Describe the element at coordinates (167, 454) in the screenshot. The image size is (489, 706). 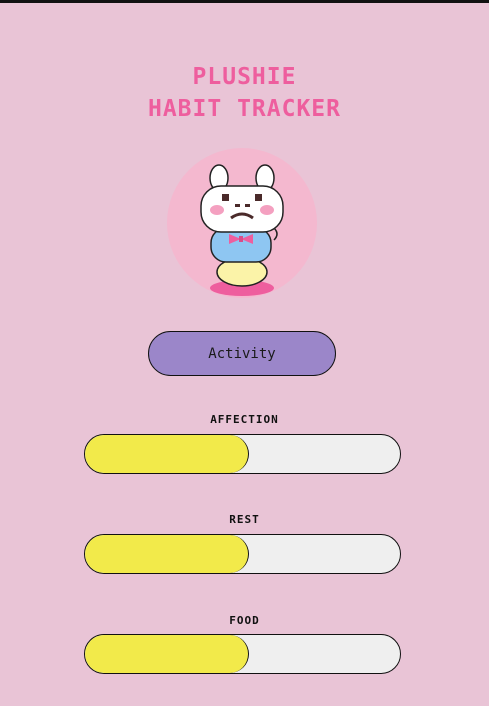
I see `affection-bar-fill` at that location.